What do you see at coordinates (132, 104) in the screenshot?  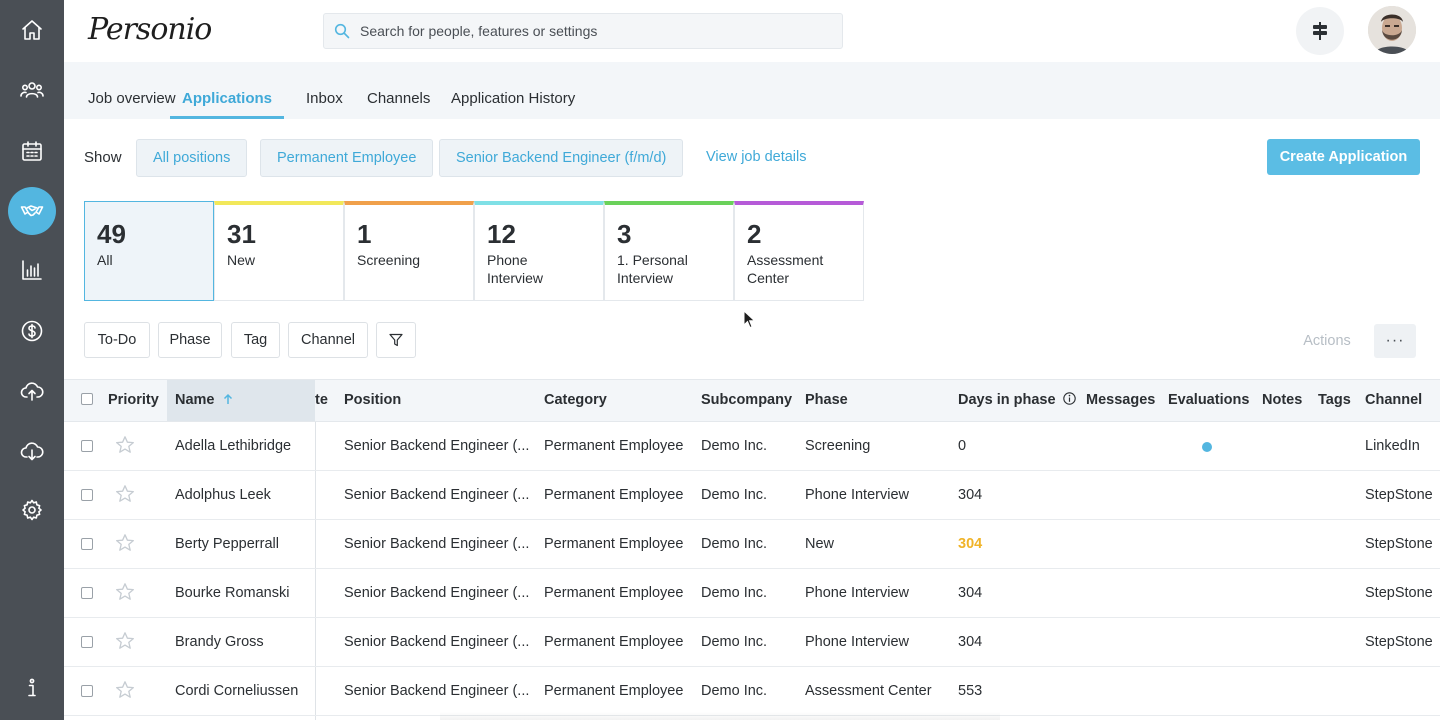 I see `tab-job-overview: Job overview` at bounding box center [132, 104].